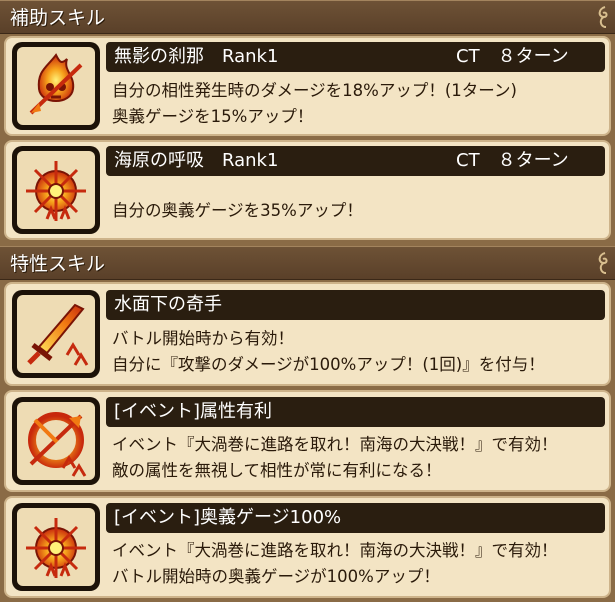  Describe the element at coordinates (355, 518) in the screenshot. I see `skill-name-bar: [イベント]奥義ゲージ100%` at that location.